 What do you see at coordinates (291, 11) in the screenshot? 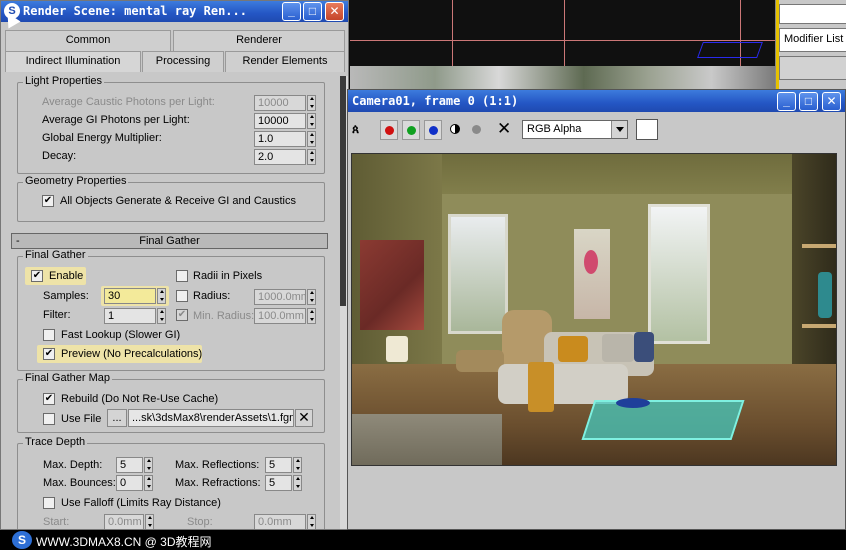
I see `minimize-button: _` at bounding box center [291, 11].